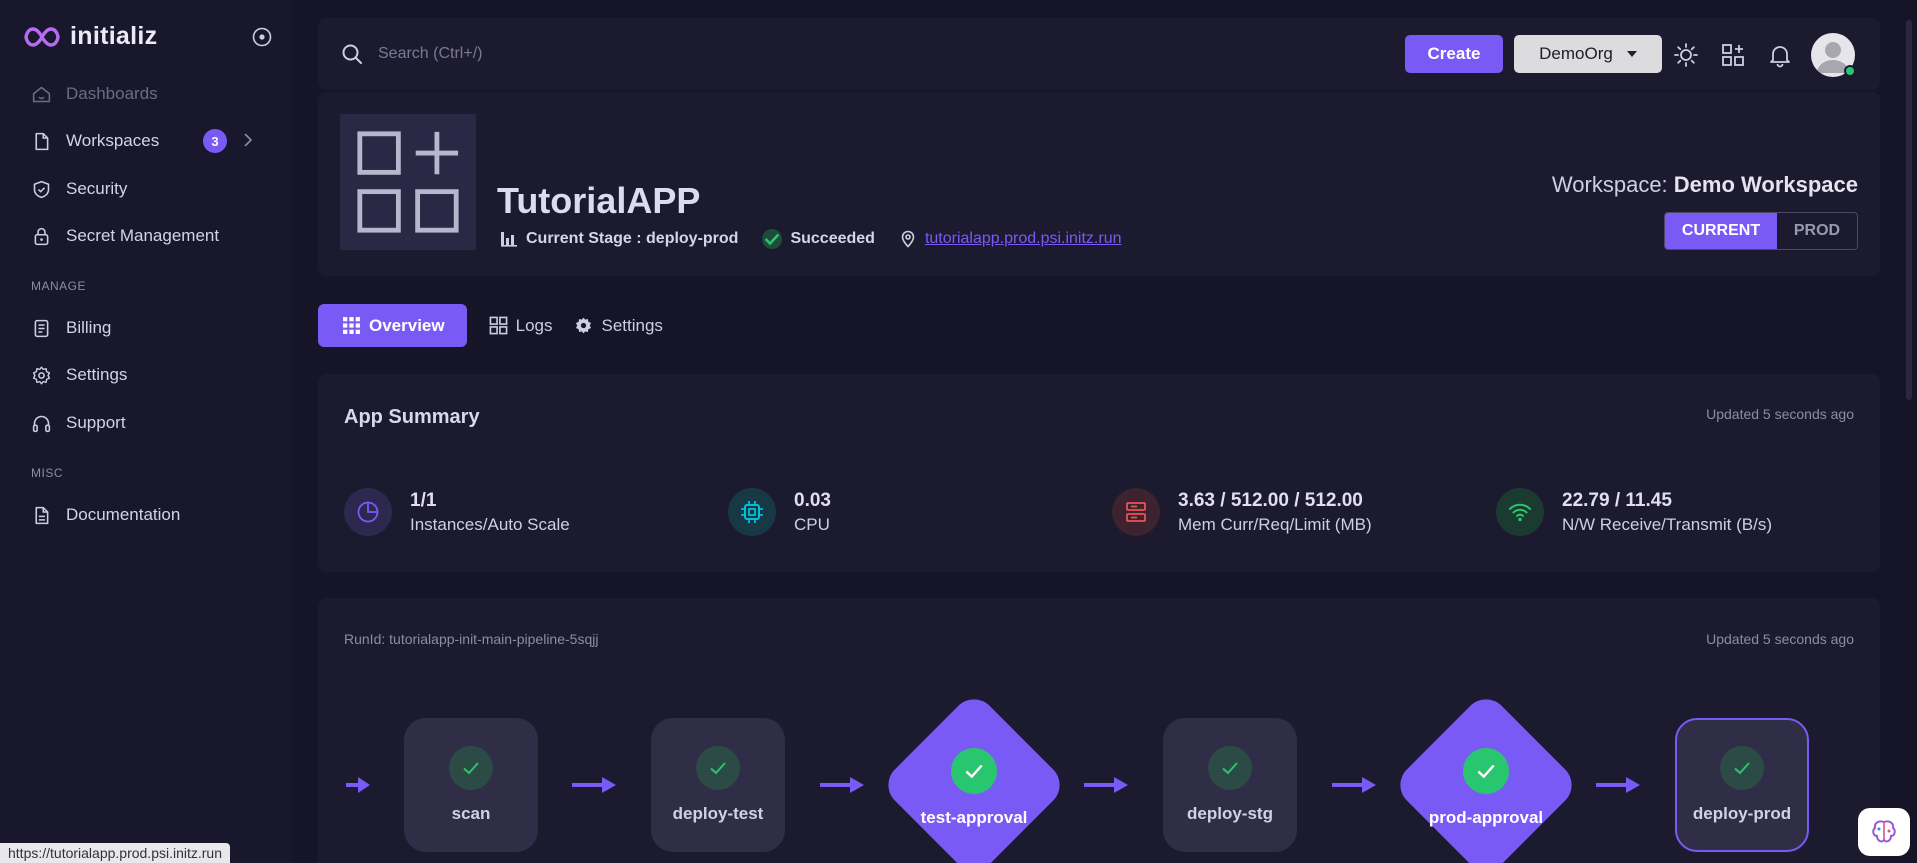 Image resolution: width=1917 pixels, height=863 pixels. Describe the element at coordinates (1780, 55) in the screenshot. I see `bell-icon` at that location.